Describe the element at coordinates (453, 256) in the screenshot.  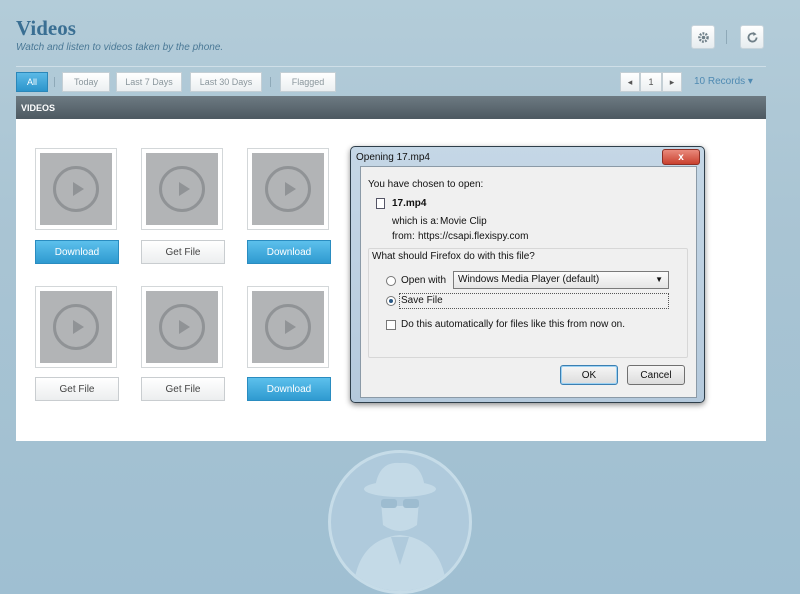
I see `action-question: What should Firefox do with this file?` at that location.